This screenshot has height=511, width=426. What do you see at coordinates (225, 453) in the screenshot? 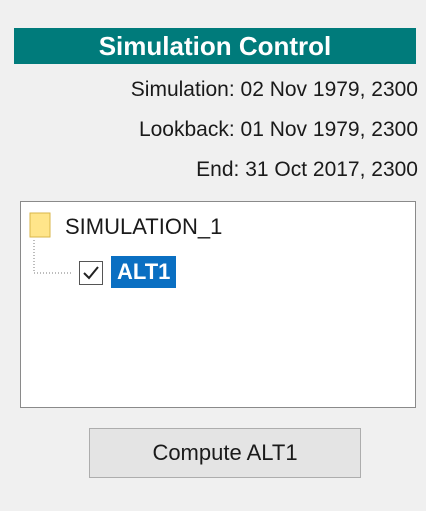
I see `compute-button: Compute ALT1` at bounding box center [225, 453].